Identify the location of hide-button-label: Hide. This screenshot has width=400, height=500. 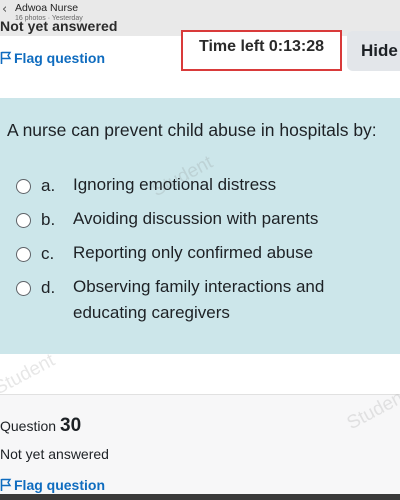
(379, 50).